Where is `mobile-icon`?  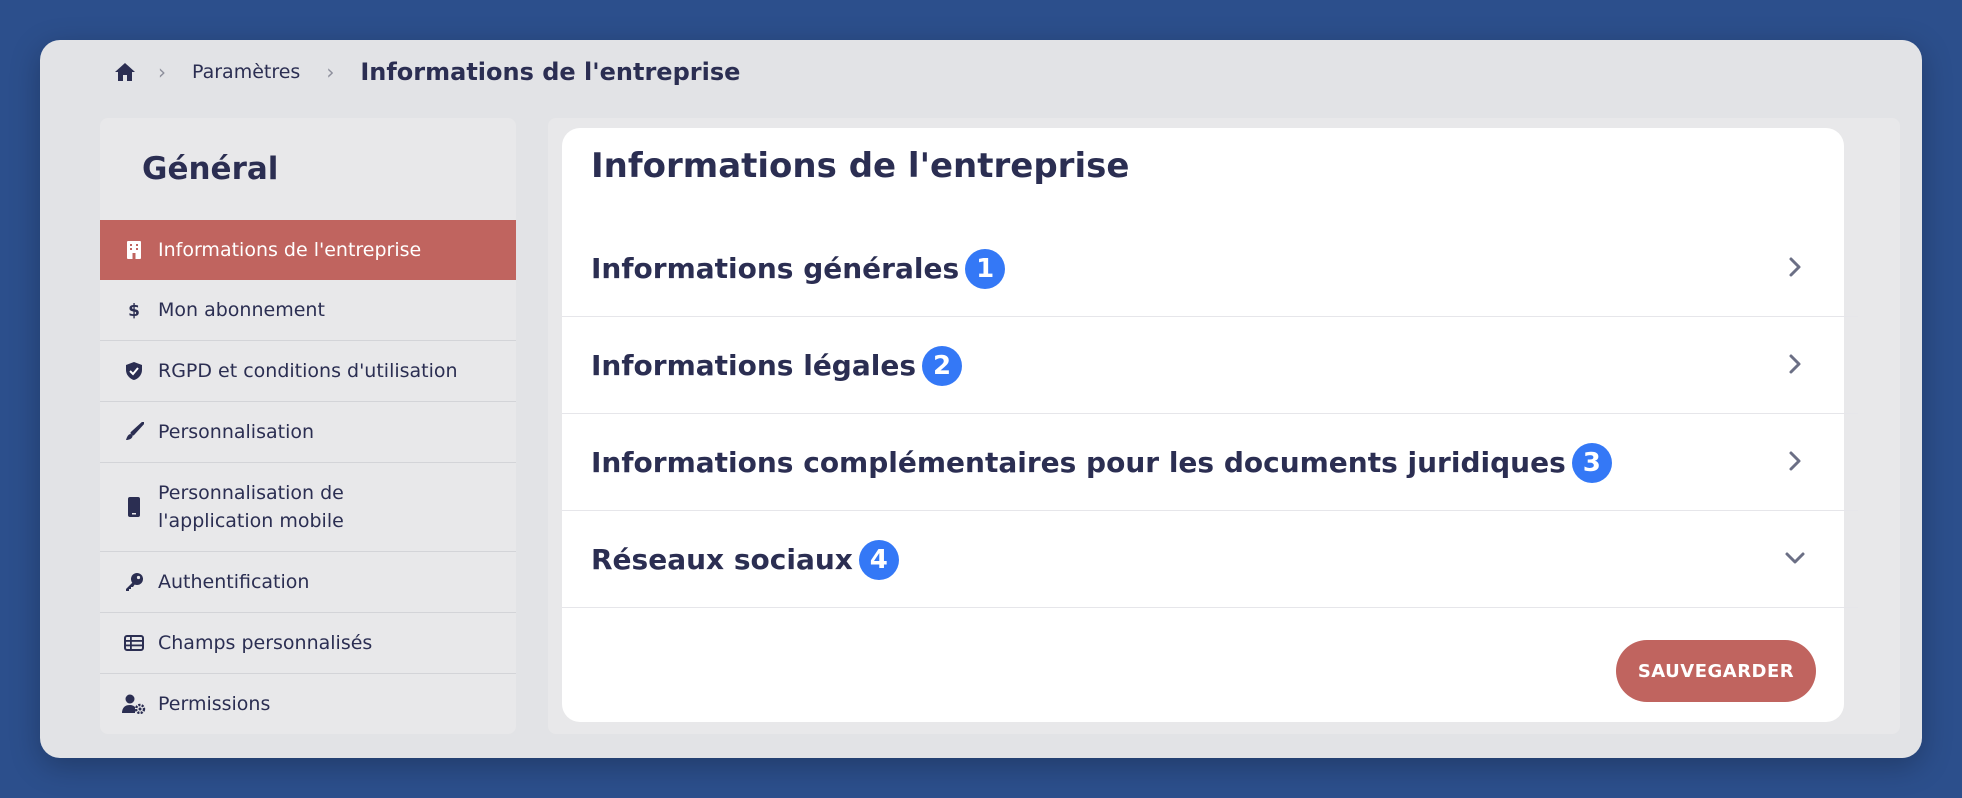 mobile-icon is located at coordinates (134, 507).